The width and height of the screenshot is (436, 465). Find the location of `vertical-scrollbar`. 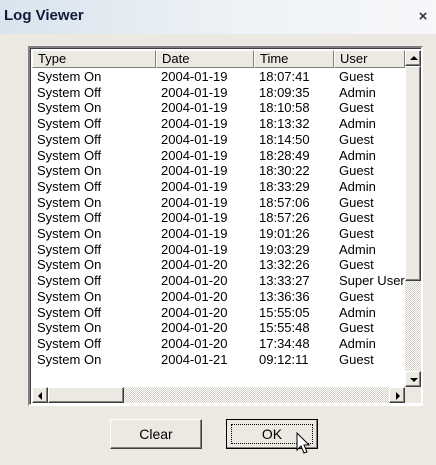

vertical-scrollbar is located at coordinates (413, 218).